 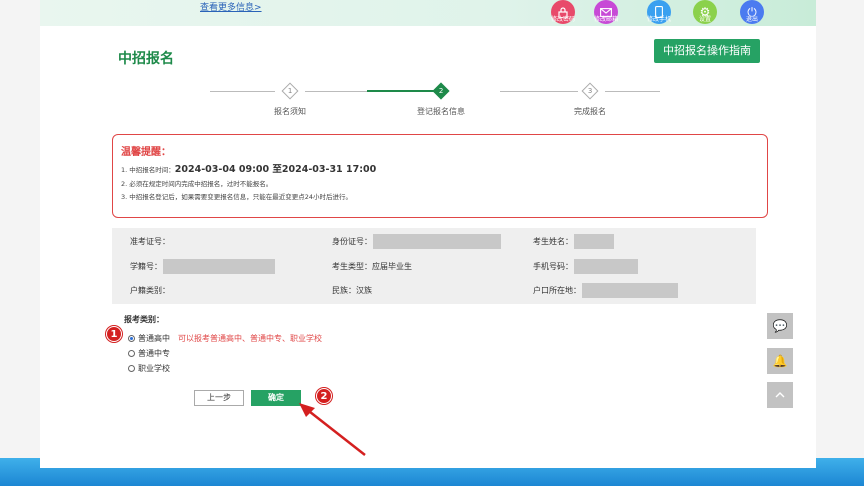 I want to click on change-phone-button: 修改手机, so click(x=659, y=16).